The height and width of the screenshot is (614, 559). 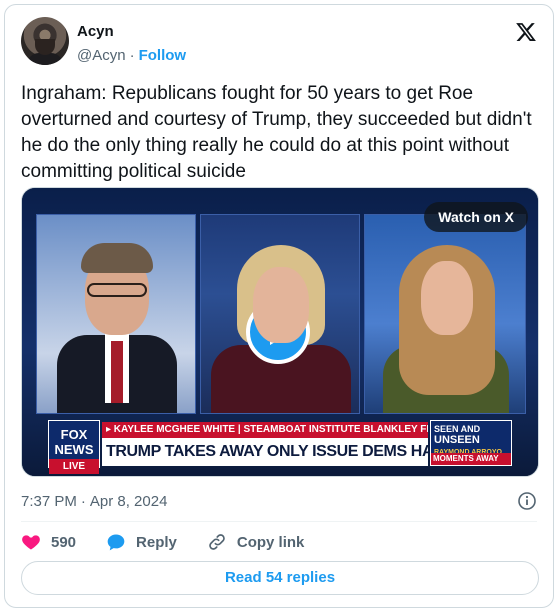 I want to click on x-logo-icon, so click(x=526, y=32).